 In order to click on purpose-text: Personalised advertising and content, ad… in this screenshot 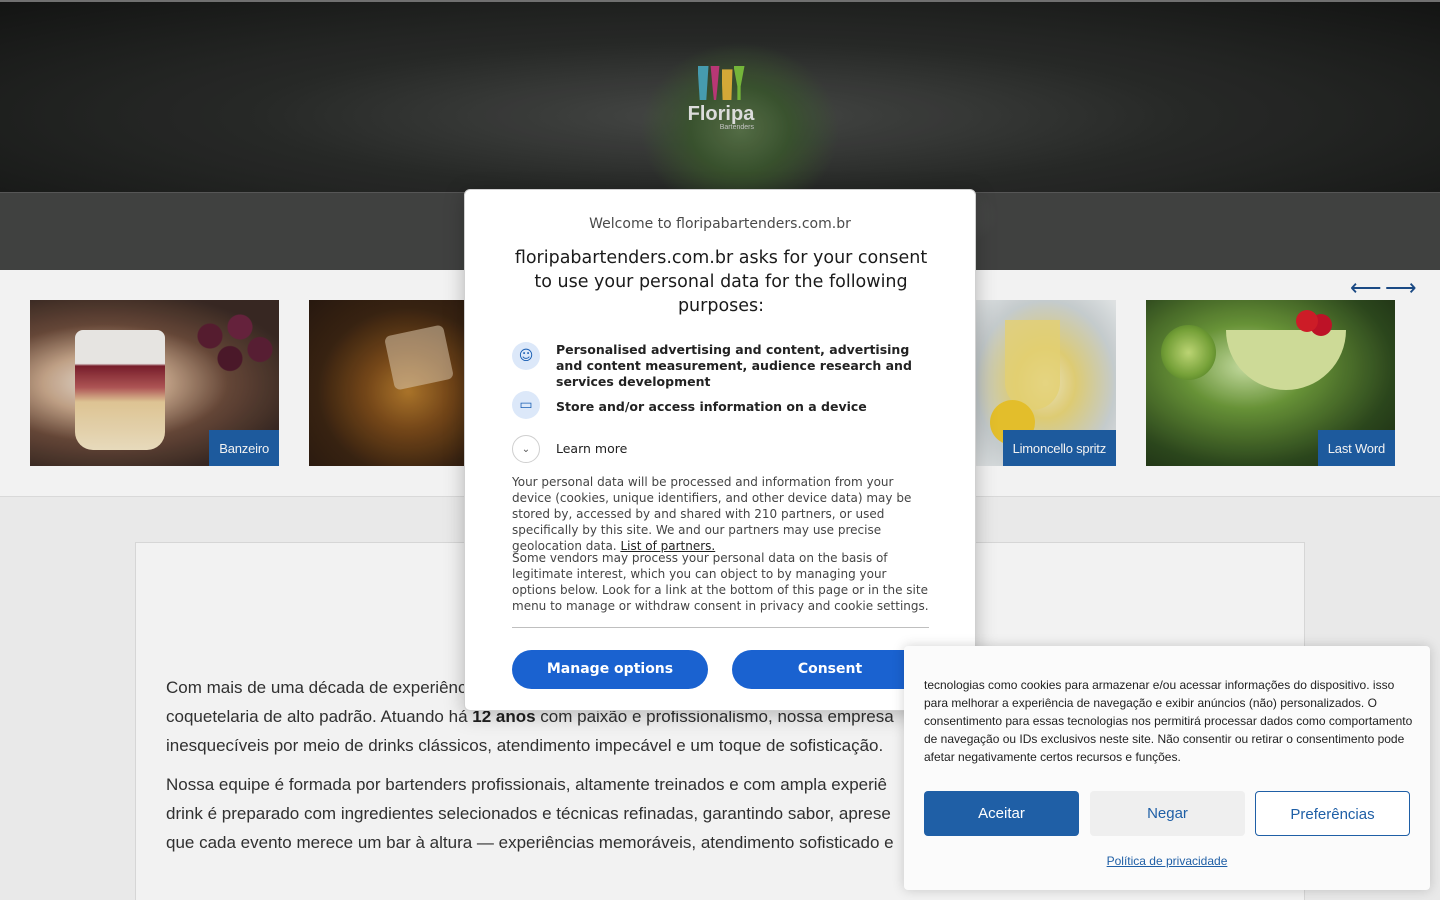, I will do `click(734, 365)`.